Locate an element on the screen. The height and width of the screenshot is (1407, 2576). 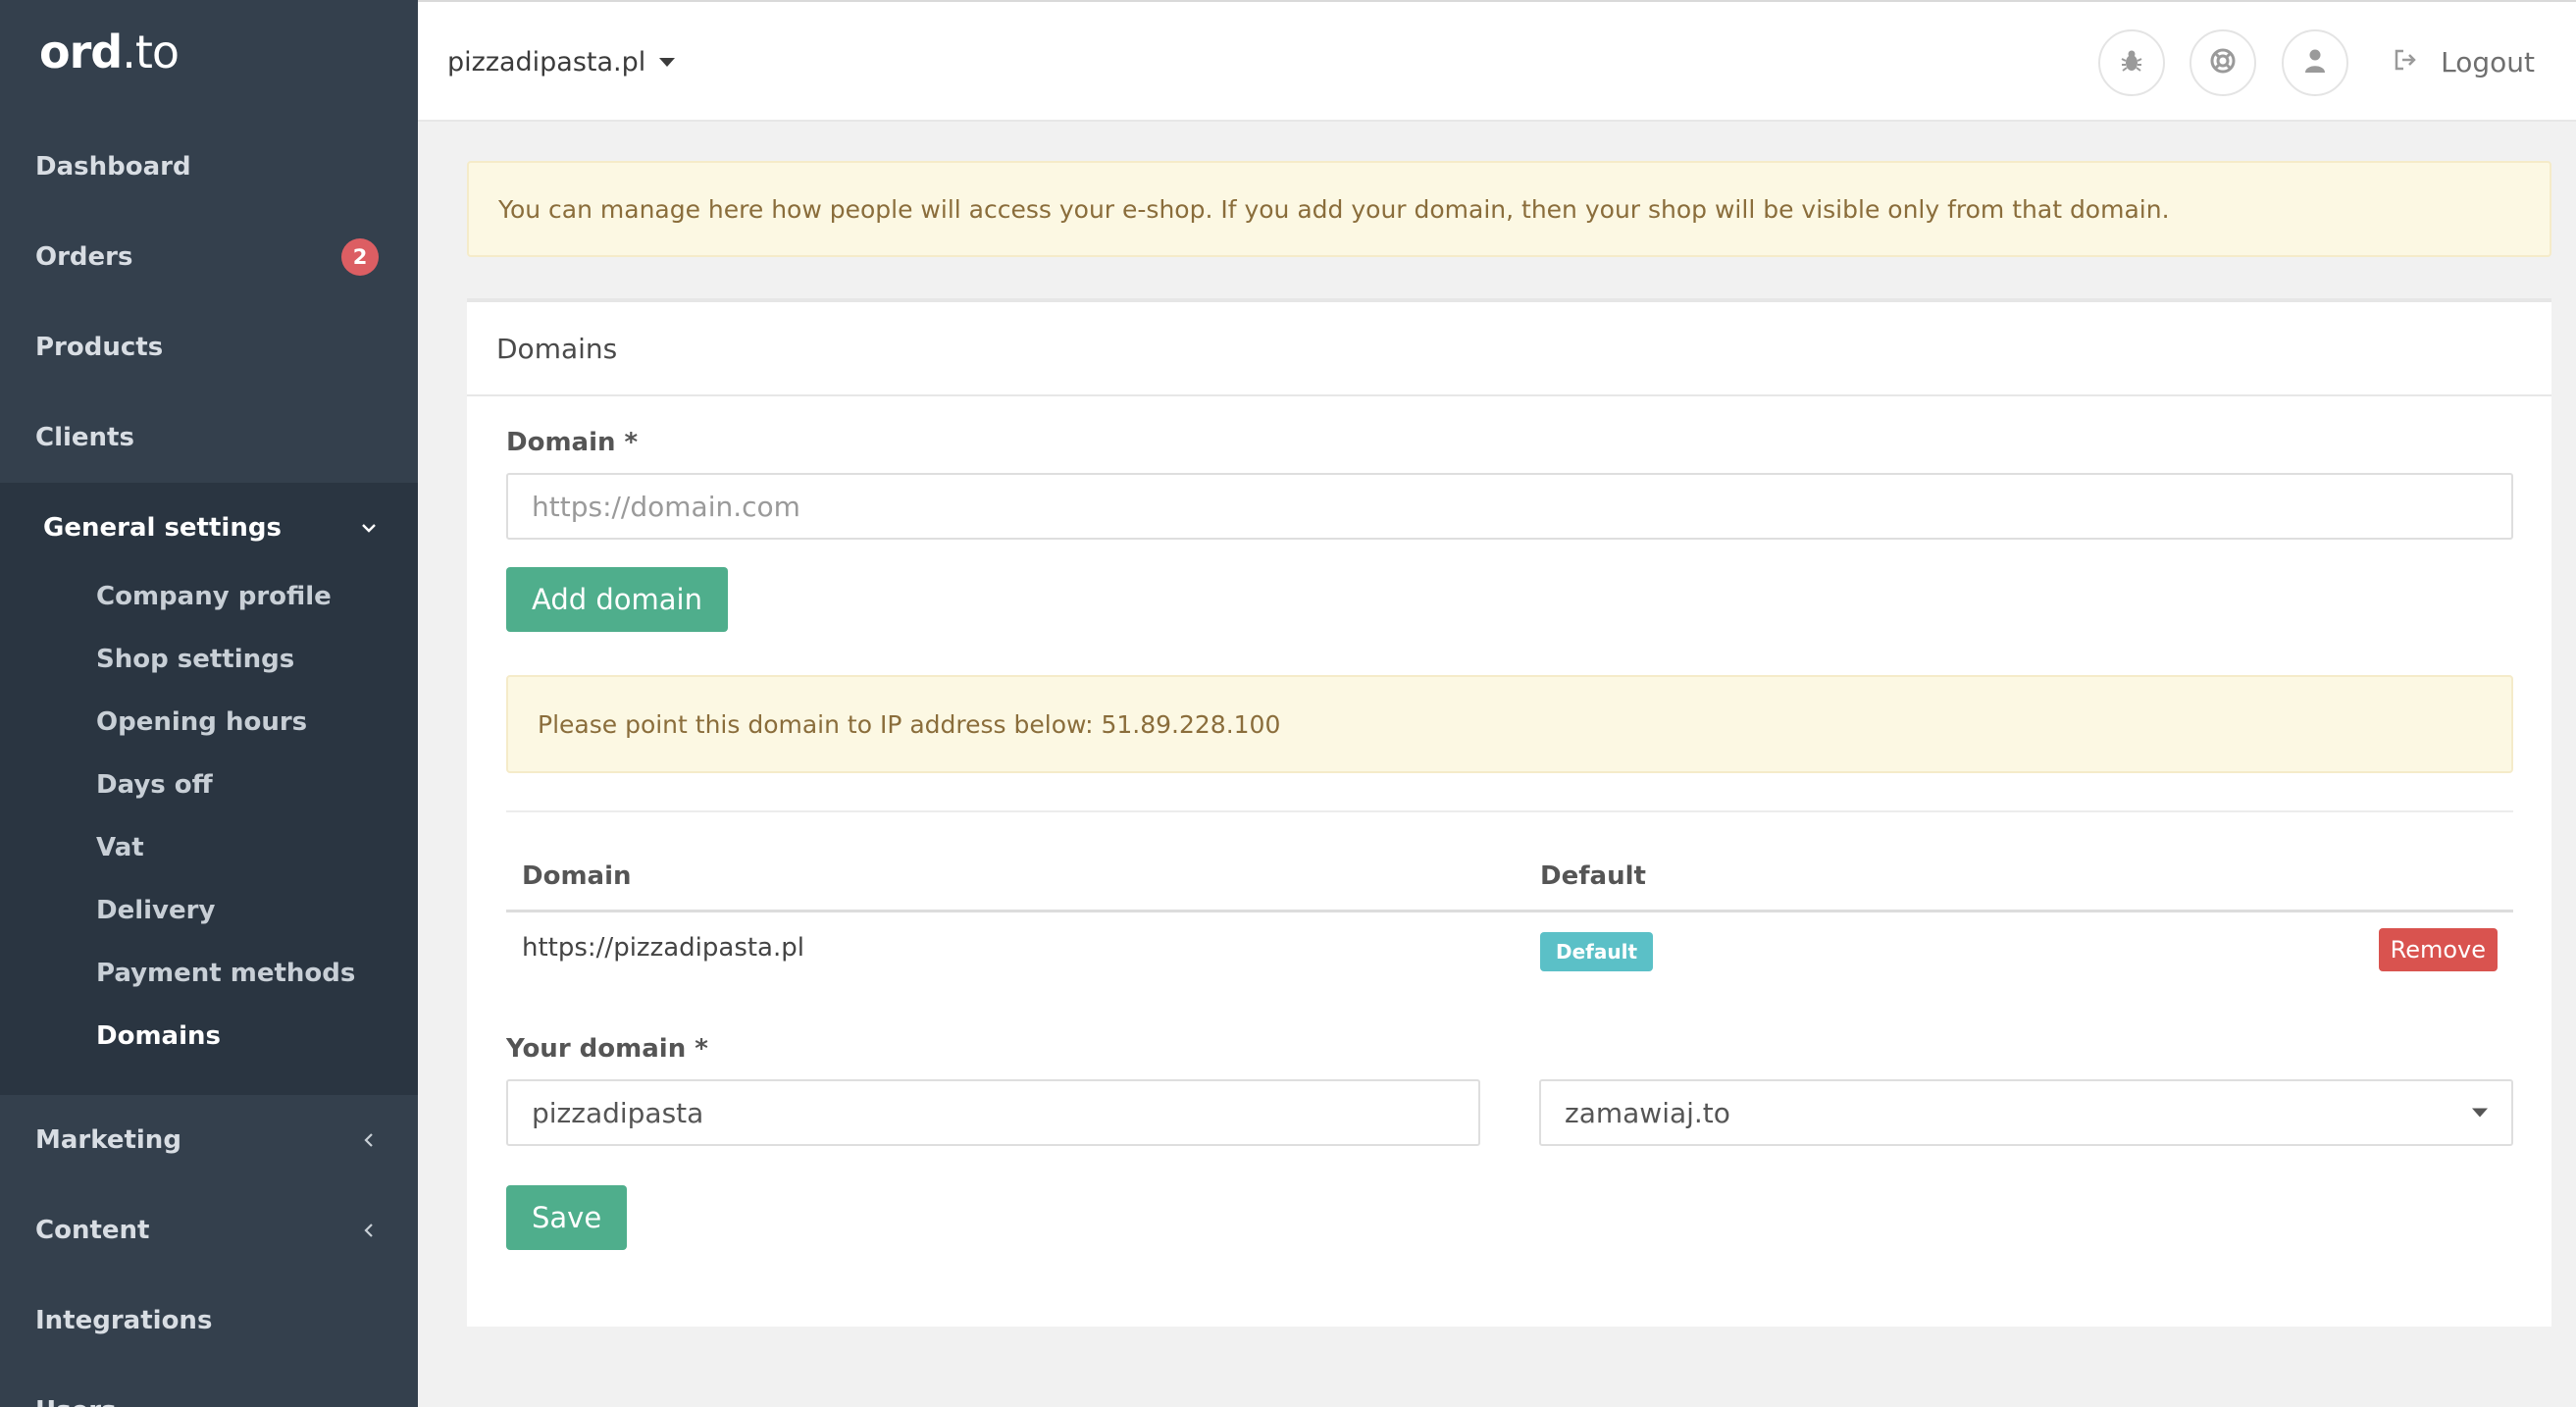
sidebar-item-label: Content is located at coordinates (92, 1230).